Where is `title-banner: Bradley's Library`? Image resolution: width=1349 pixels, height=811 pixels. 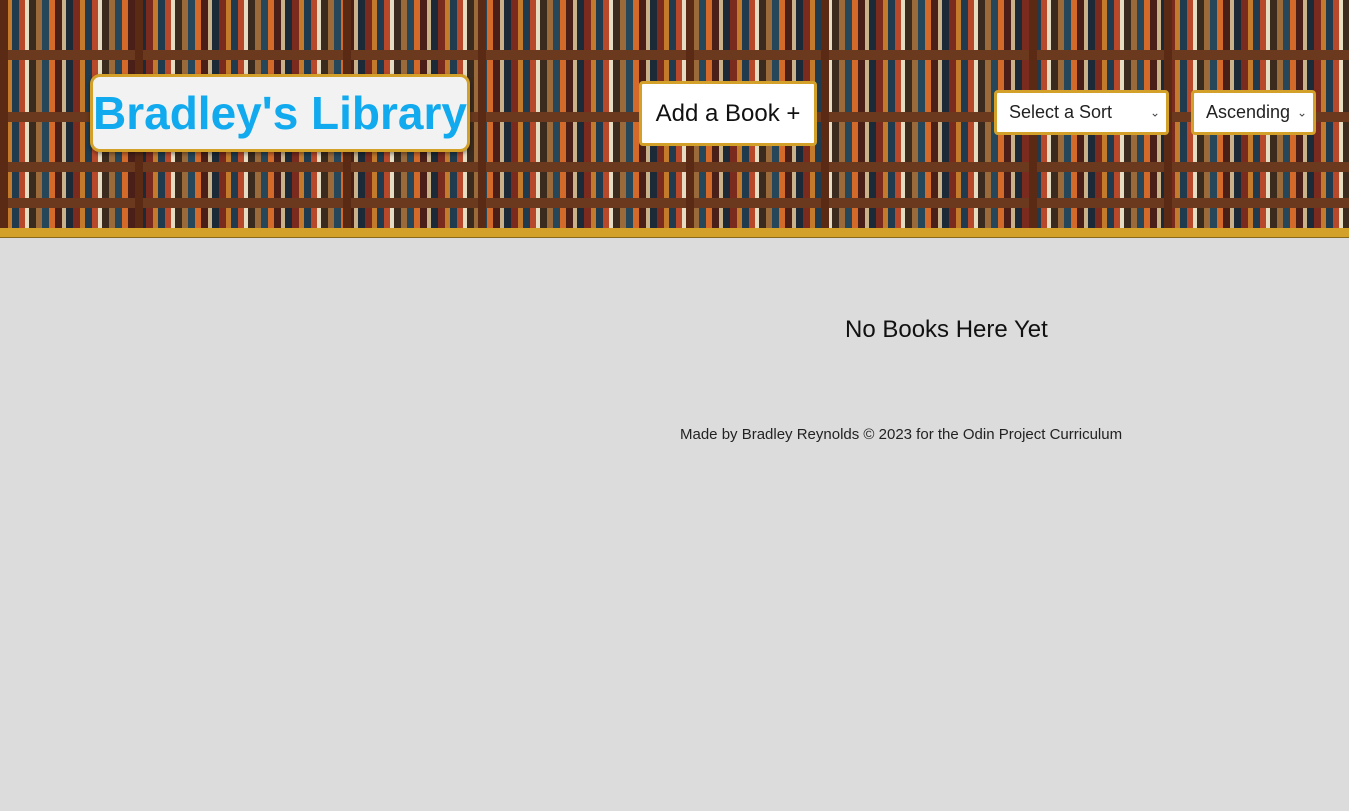
title-banner: Bradley's Library is located at coordinates (280, 113).